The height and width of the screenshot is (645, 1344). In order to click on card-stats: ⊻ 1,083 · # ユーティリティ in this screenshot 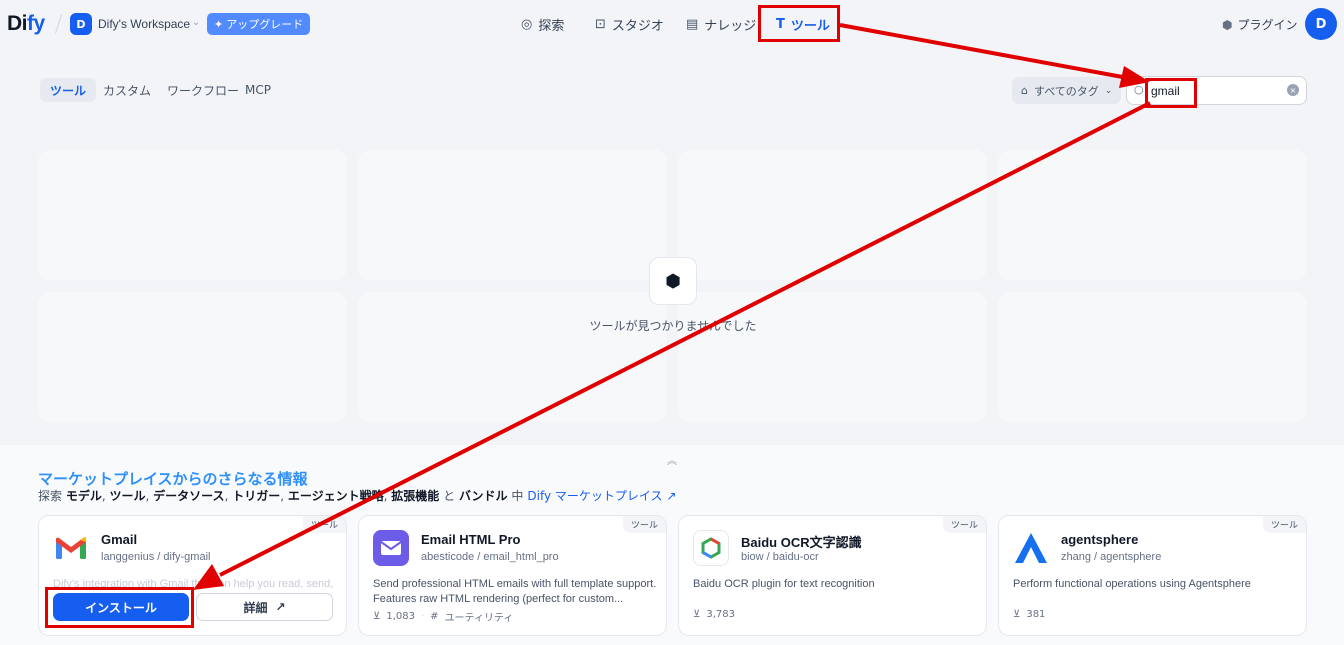, I will do `click(443, 616)`.